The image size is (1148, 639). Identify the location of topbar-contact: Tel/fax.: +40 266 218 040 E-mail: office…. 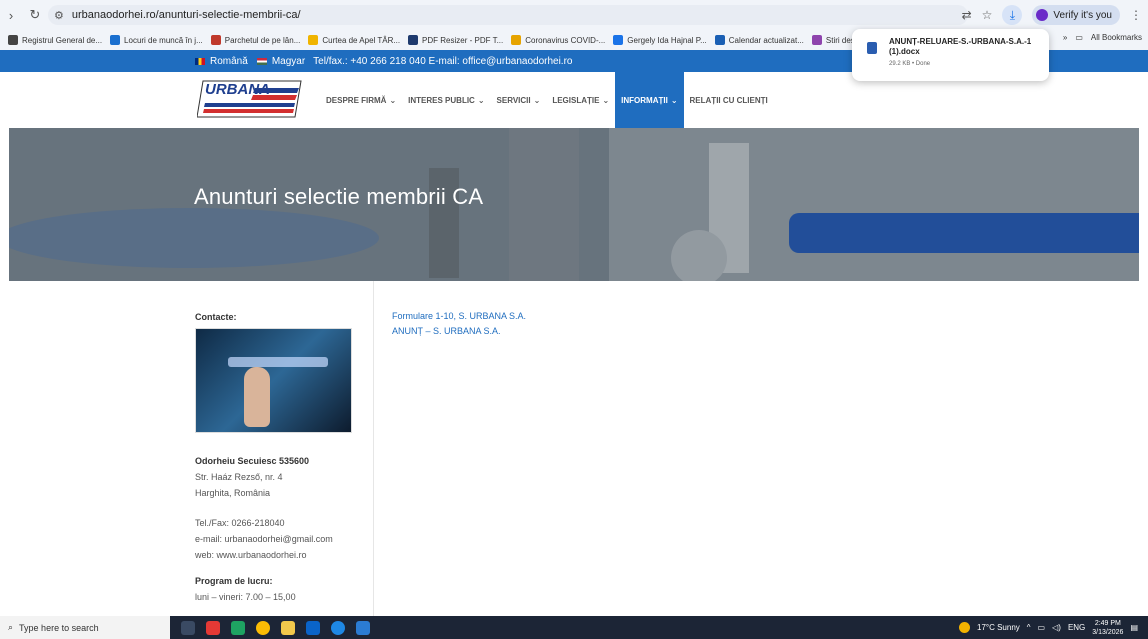
(443, 61).